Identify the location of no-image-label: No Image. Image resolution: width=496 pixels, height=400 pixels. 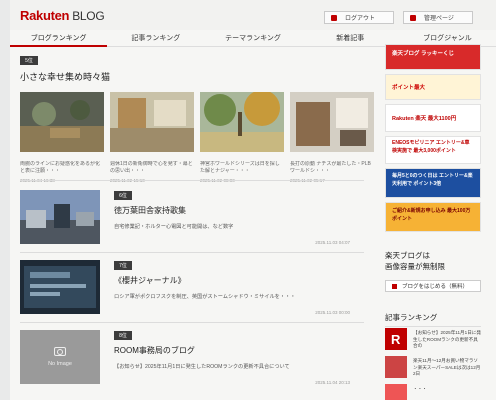
(60, 364).